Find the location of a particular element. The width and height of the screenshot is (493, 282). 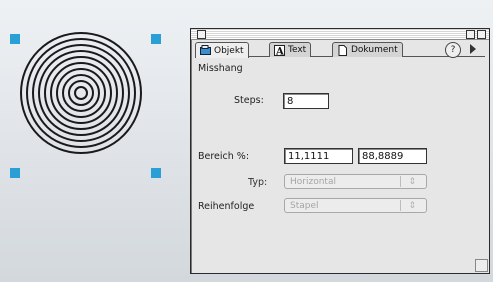

reihenfolge-select-value: Stapel is located at coordinates (304, 206).